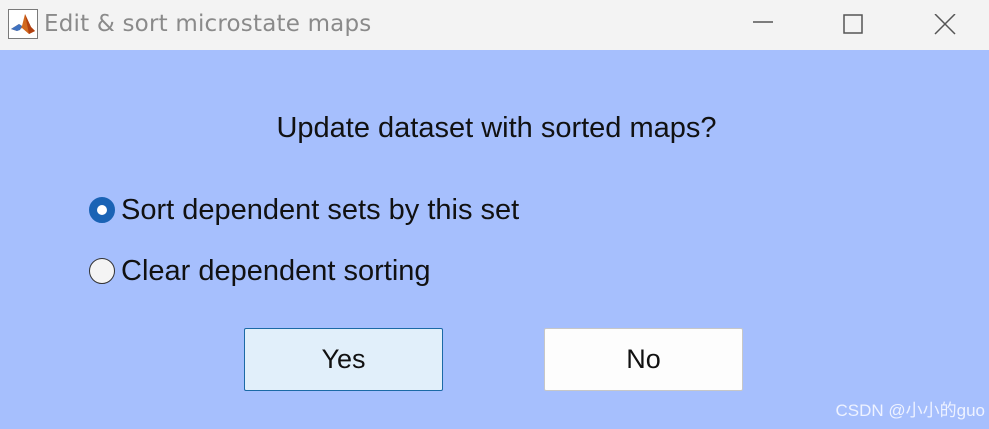  I want to click on close-icon, so click(945, 24).